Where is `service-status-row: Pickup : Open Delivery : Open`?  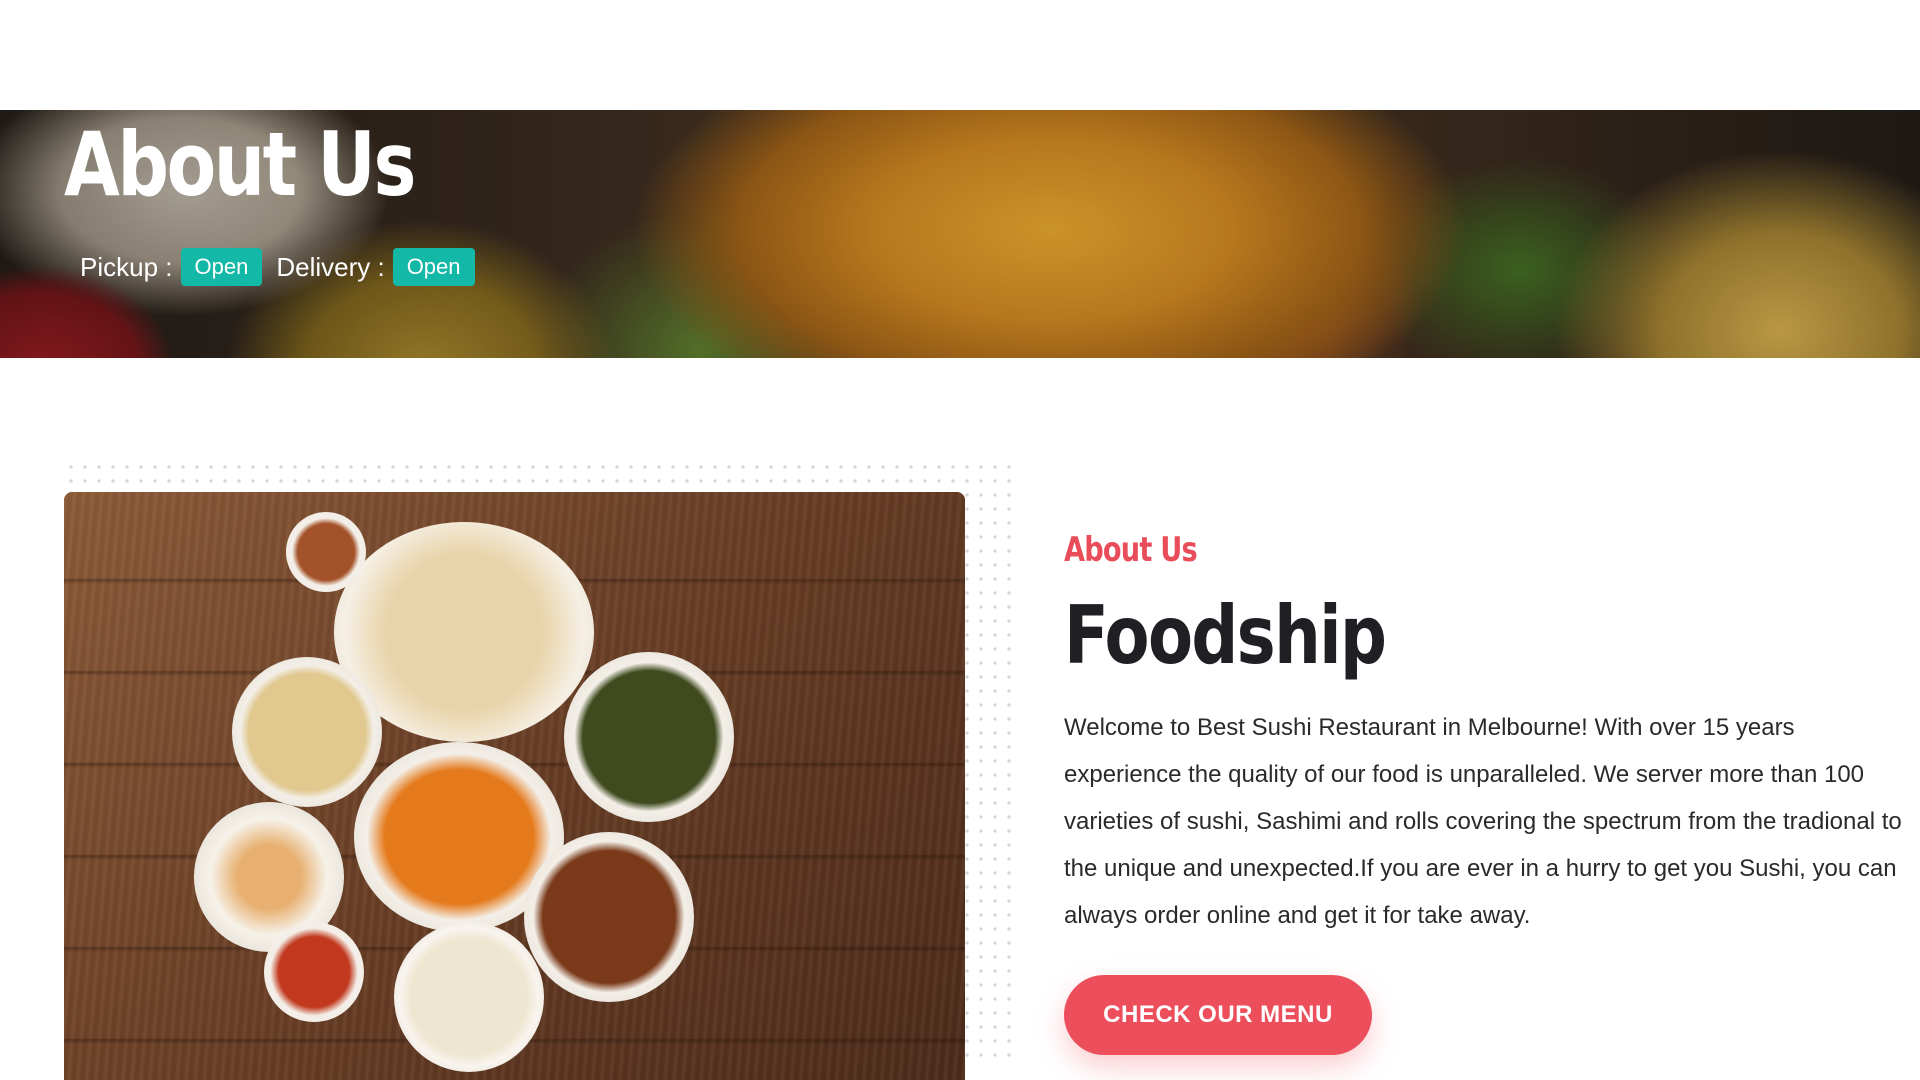
service-status-row: Pickup : Open Delivery : Open is located at coordinates (280, 267).